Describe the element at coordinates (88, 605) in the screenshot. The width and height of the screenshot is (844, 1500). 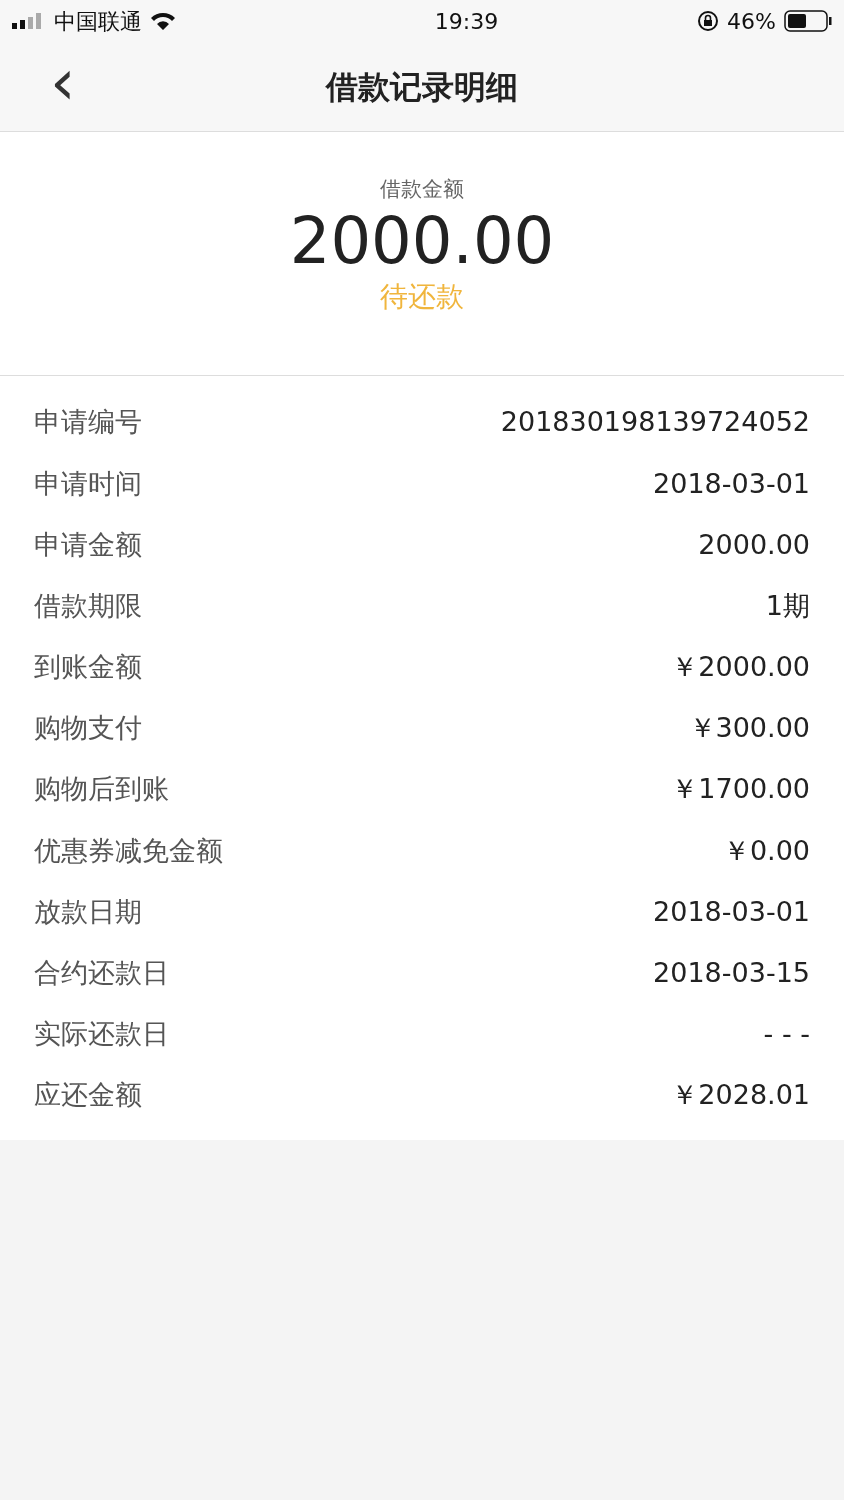
I see `field-label: 借款期限` at that location.